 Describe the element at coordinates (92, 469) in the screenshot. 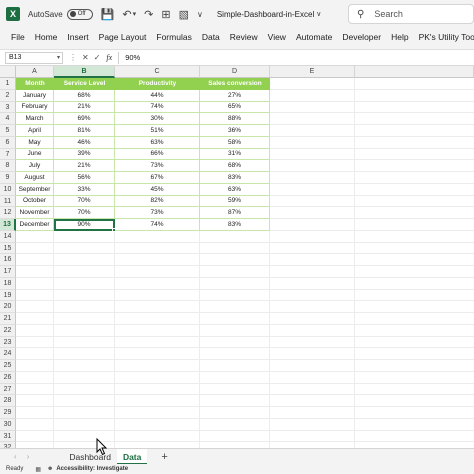

I see `accessibility-status: Accessibility: Investigate` at that location.